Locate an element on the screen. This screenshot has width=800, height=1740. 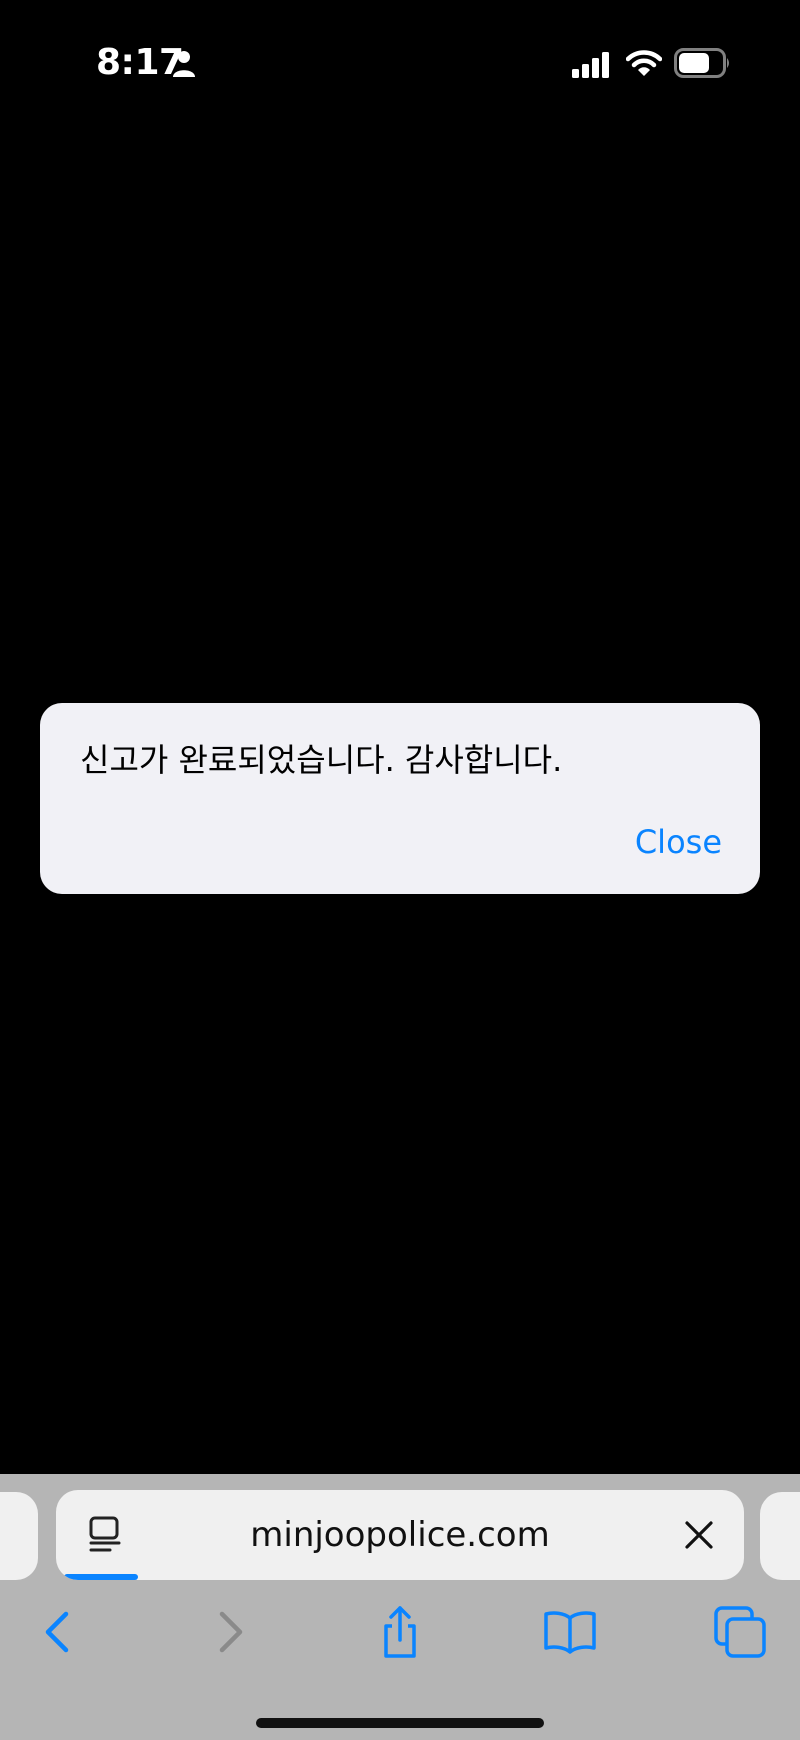
status-bar: 8:17 is located at coordinates (400, 65).